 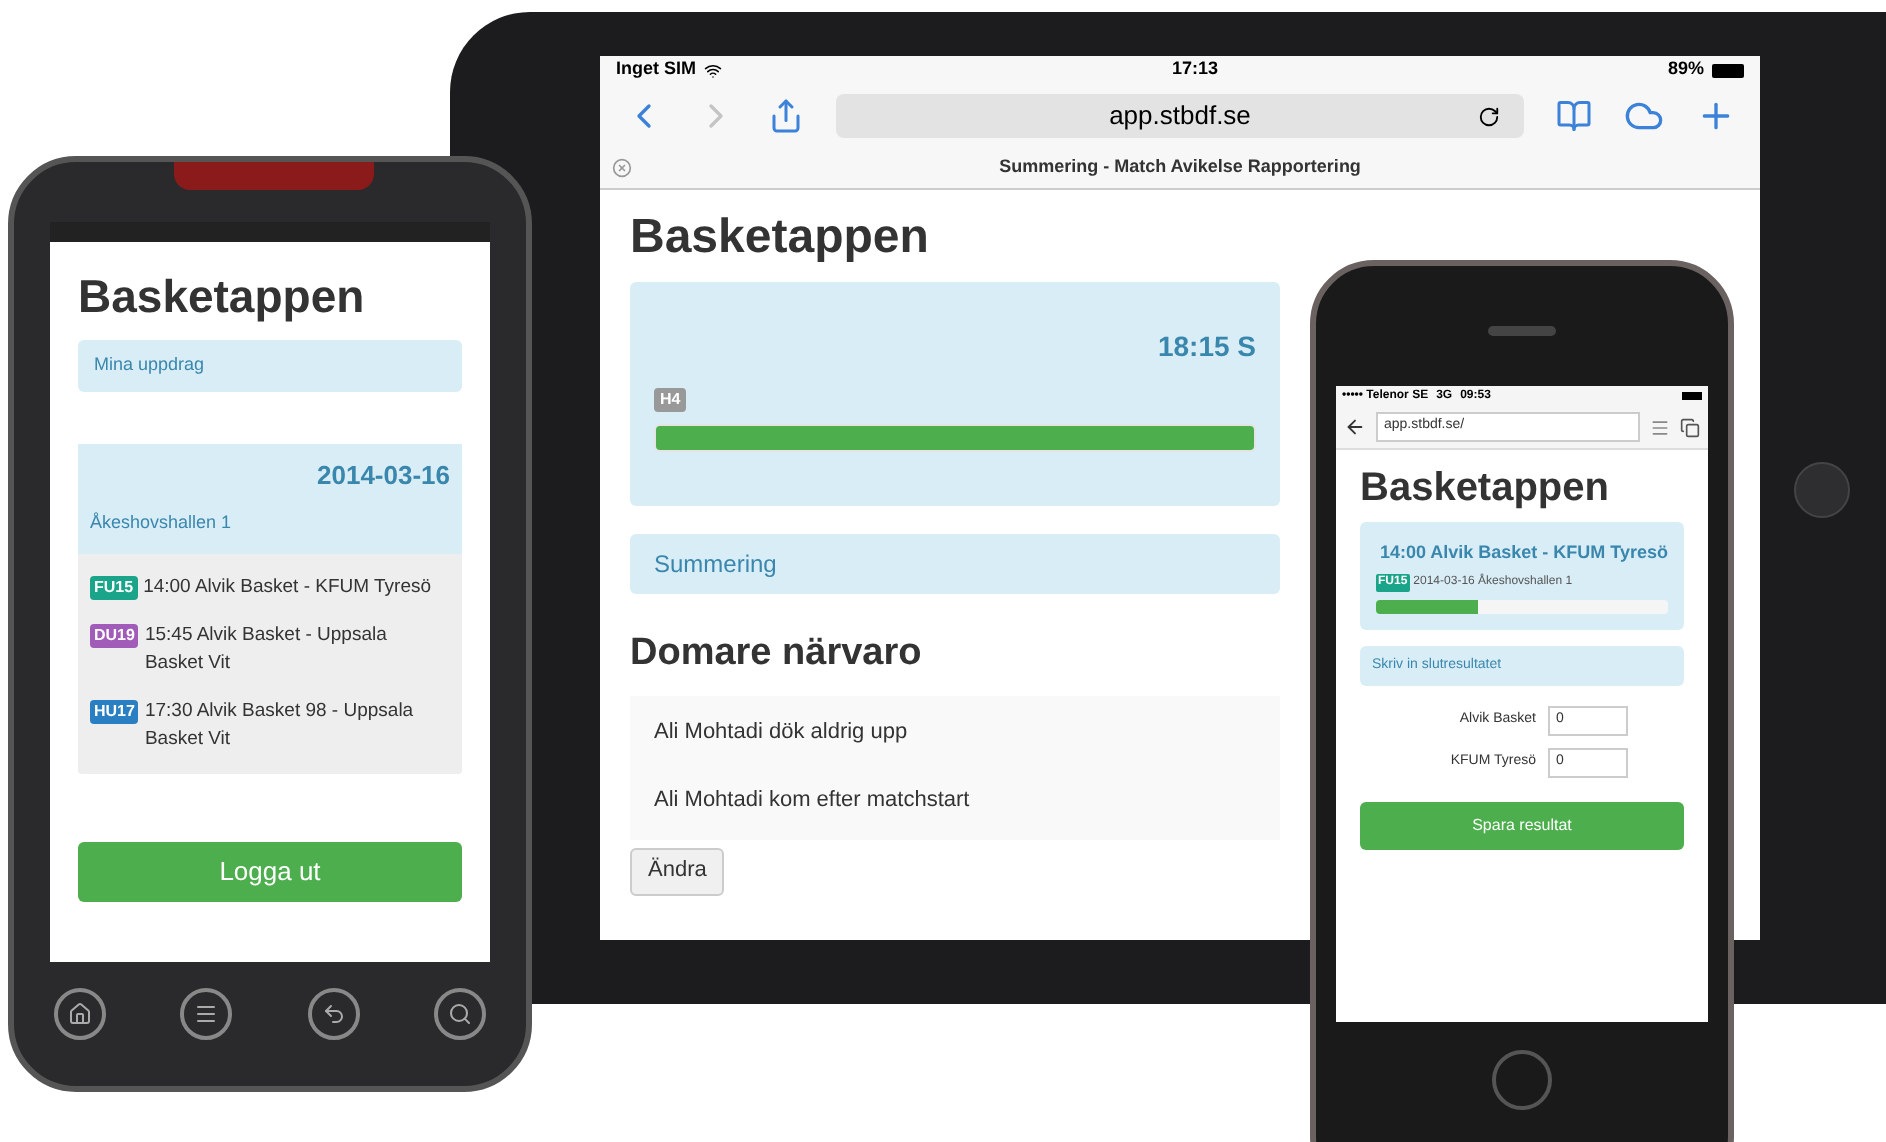 I want to click on carrier-label: Inget SIM, so click(x=656, y=69).